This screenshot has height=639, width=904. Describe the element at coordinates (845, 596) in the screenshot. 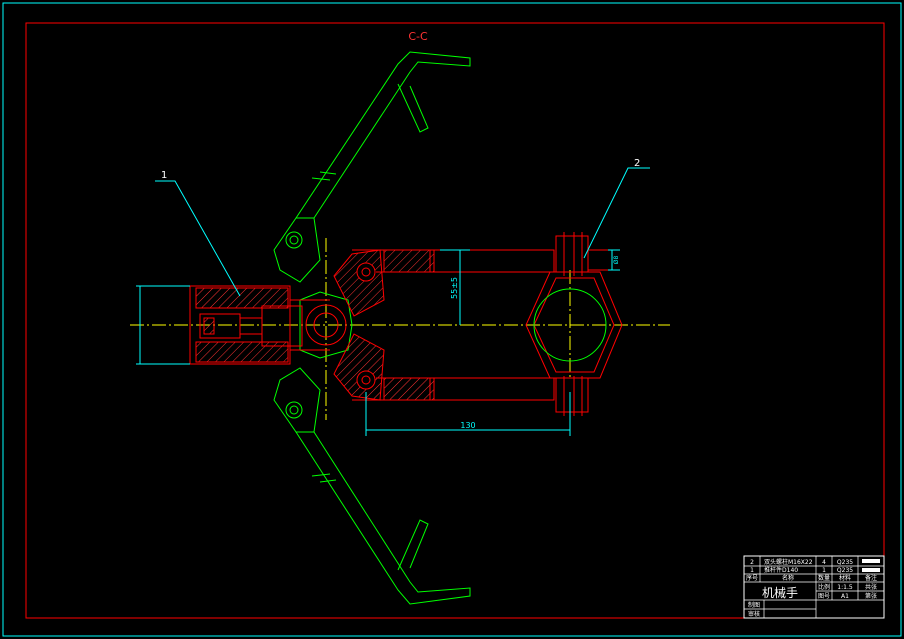

I see `tb-sheet-value: A1` at that location.